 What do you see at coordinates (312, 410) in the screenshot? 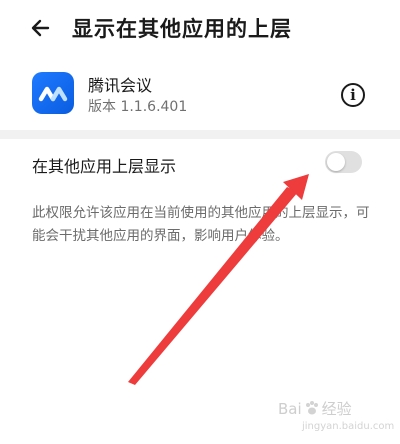
I see `baidu-paw-icon` at bounding box center [312, 410].